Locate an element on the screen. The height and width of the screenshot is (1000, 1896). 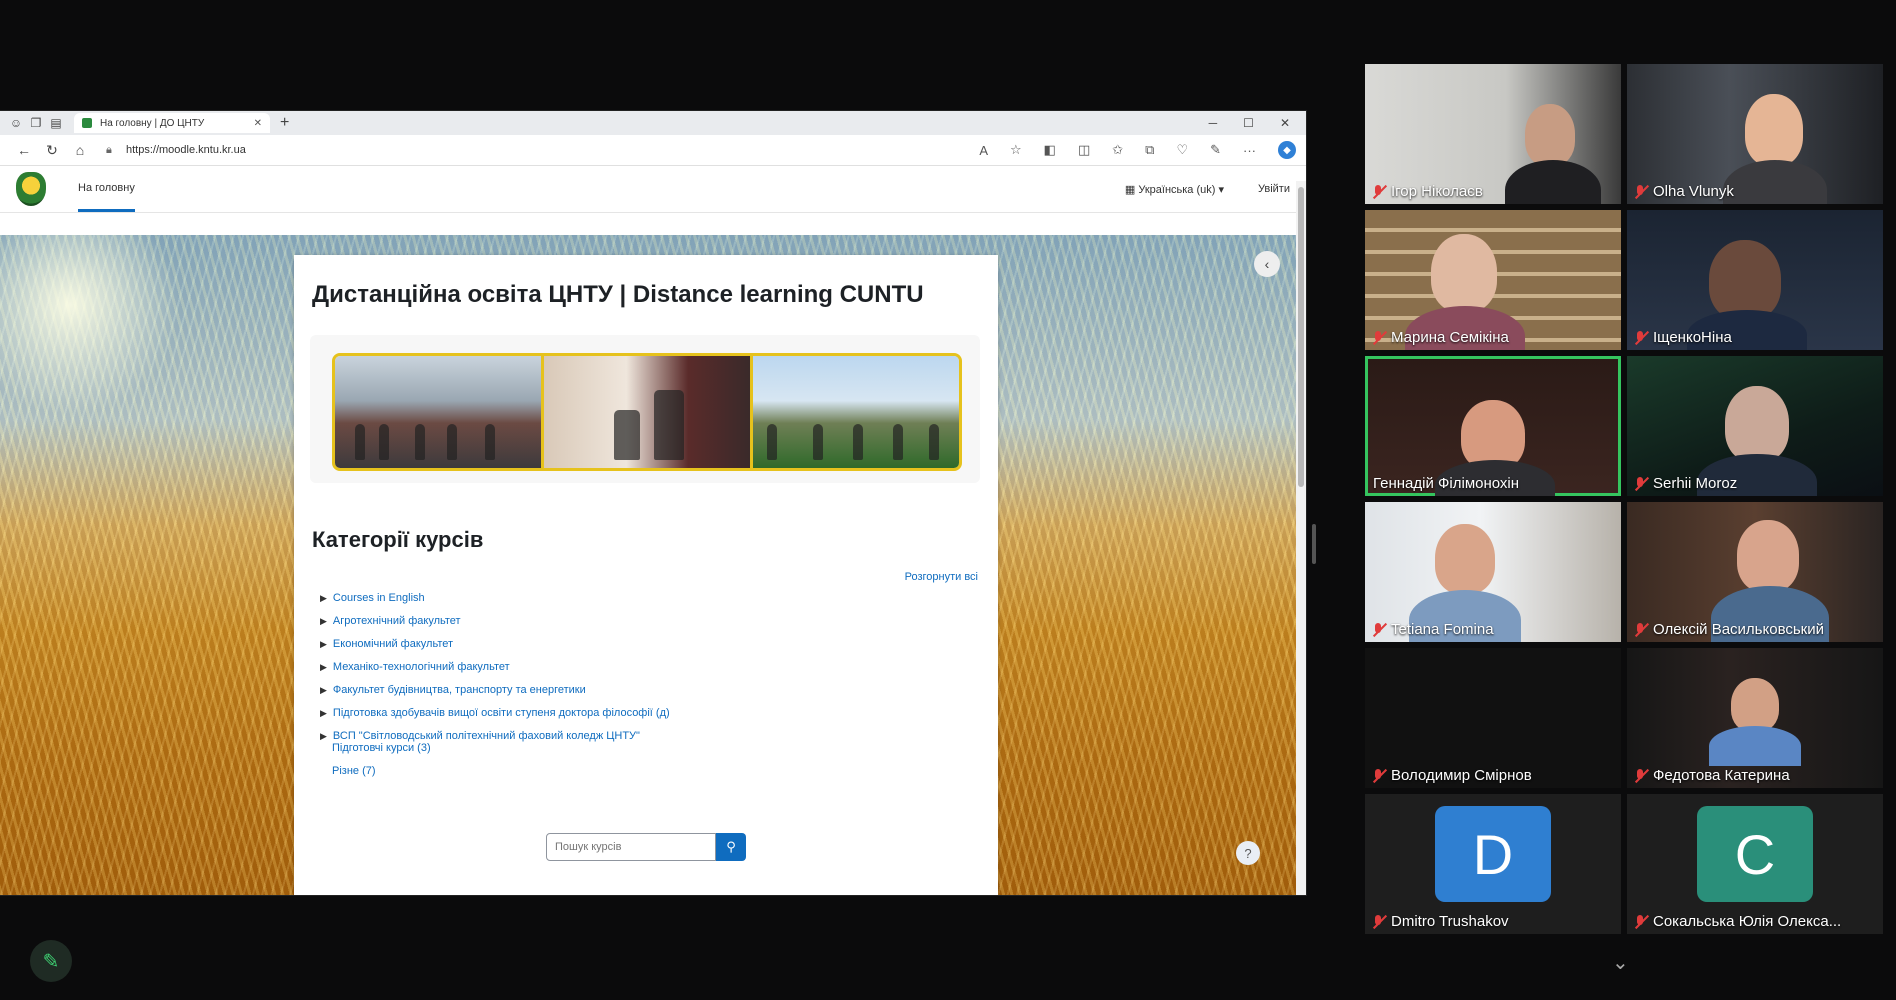
split-handle is located at coordinates (1314, 544).